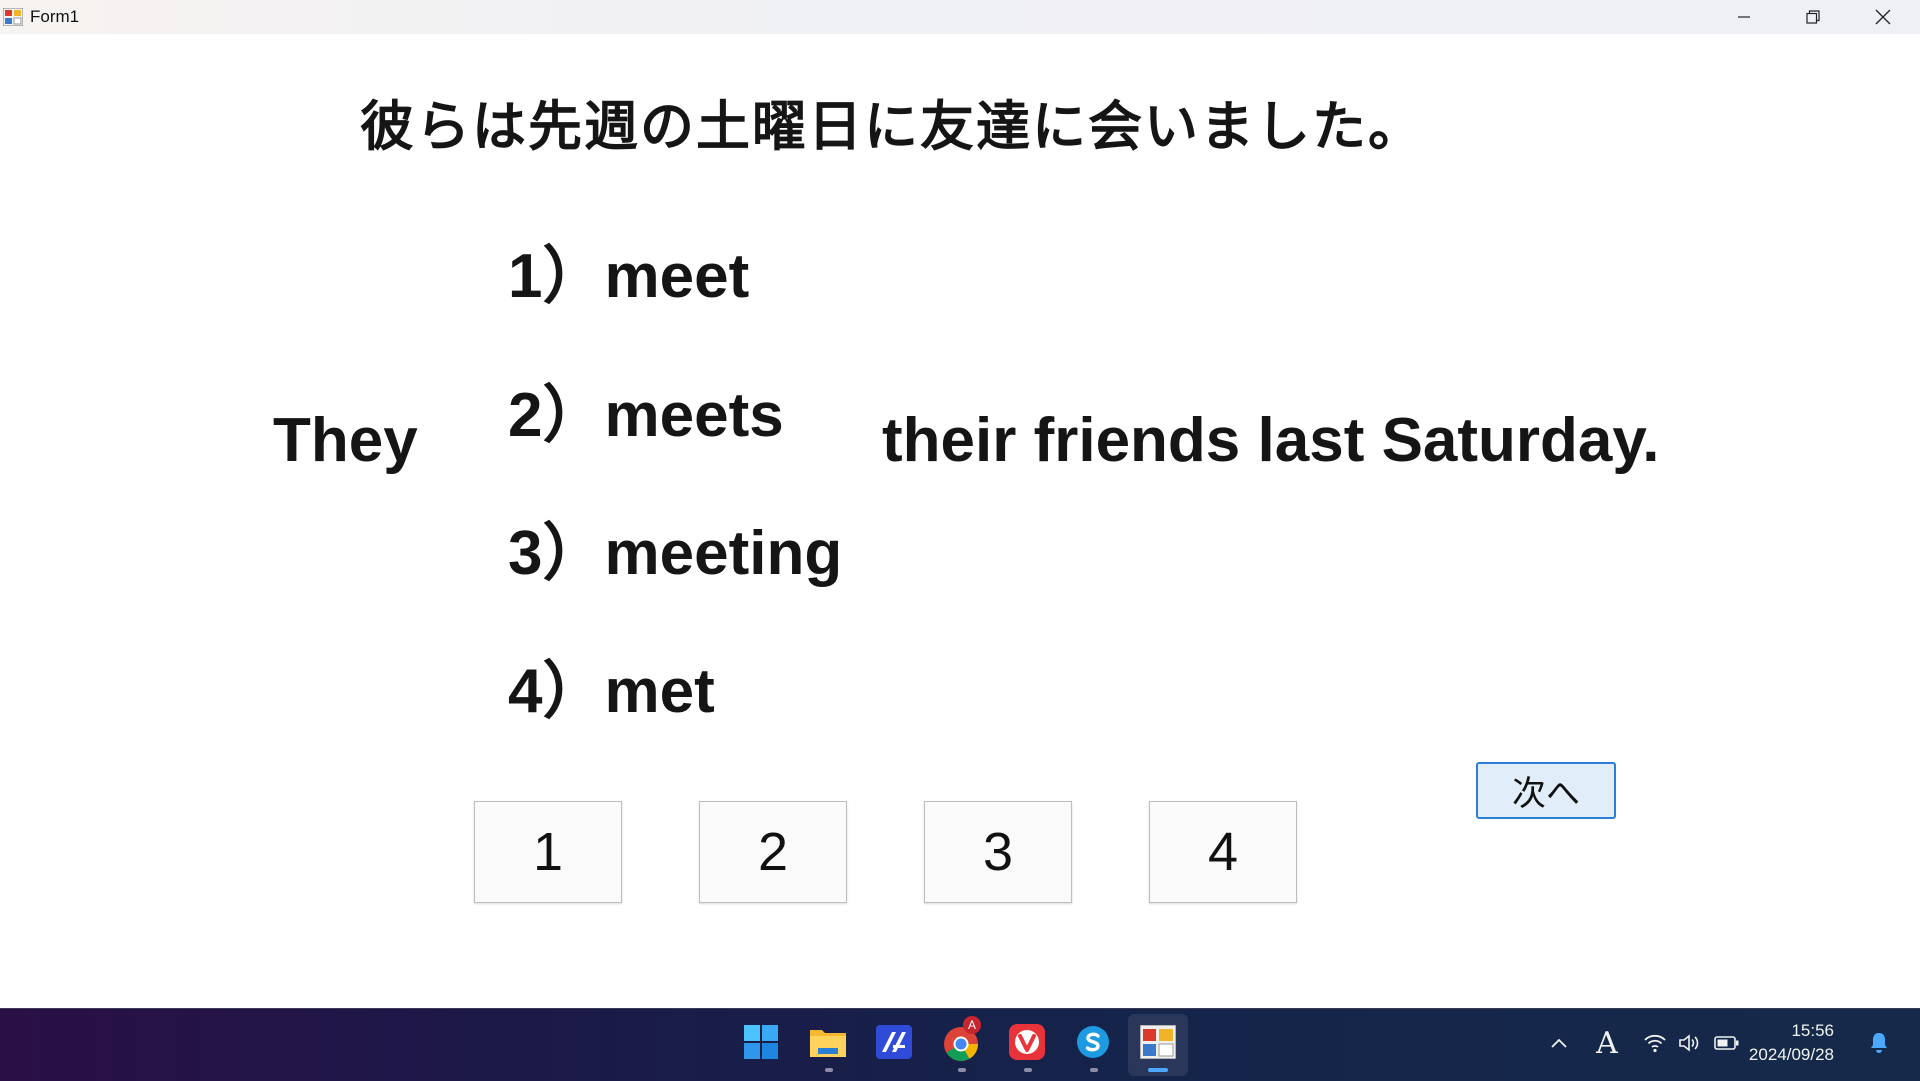  What do you see at coordinates (694, 415) in the screenshot?
I see `option-word: meets` at bounding box center [694, 415].